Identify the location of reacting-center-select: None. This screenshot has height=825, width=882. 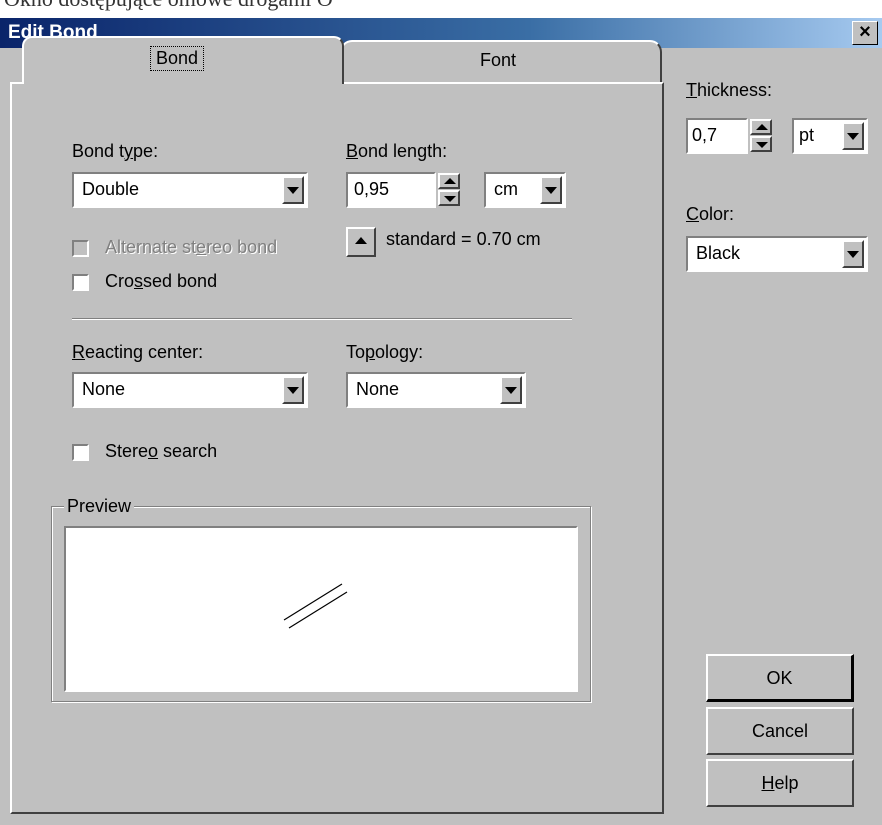
(190, 390).